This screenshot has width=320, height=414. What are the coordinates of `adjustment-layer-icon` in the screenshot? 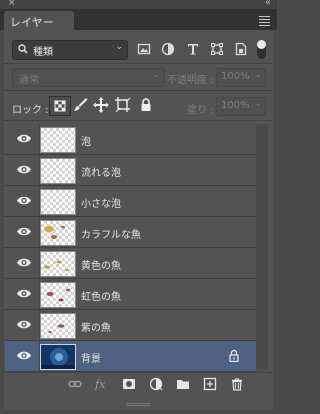 It's located at (156, 384).